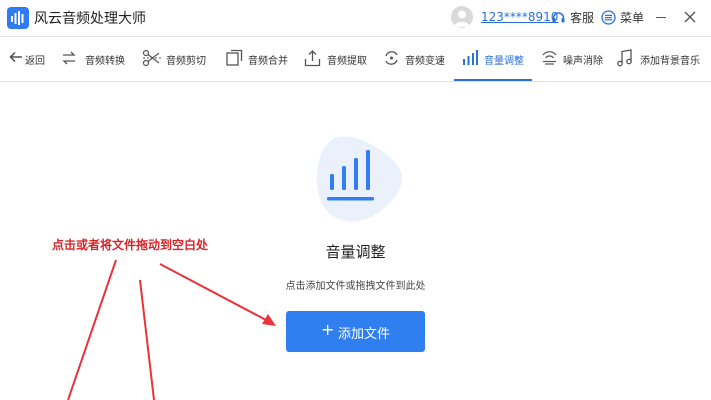 This screenshot has height=400, width=711. I want to click on toolbar-noise-removal-label: 噪声消除, so click(583, 61).